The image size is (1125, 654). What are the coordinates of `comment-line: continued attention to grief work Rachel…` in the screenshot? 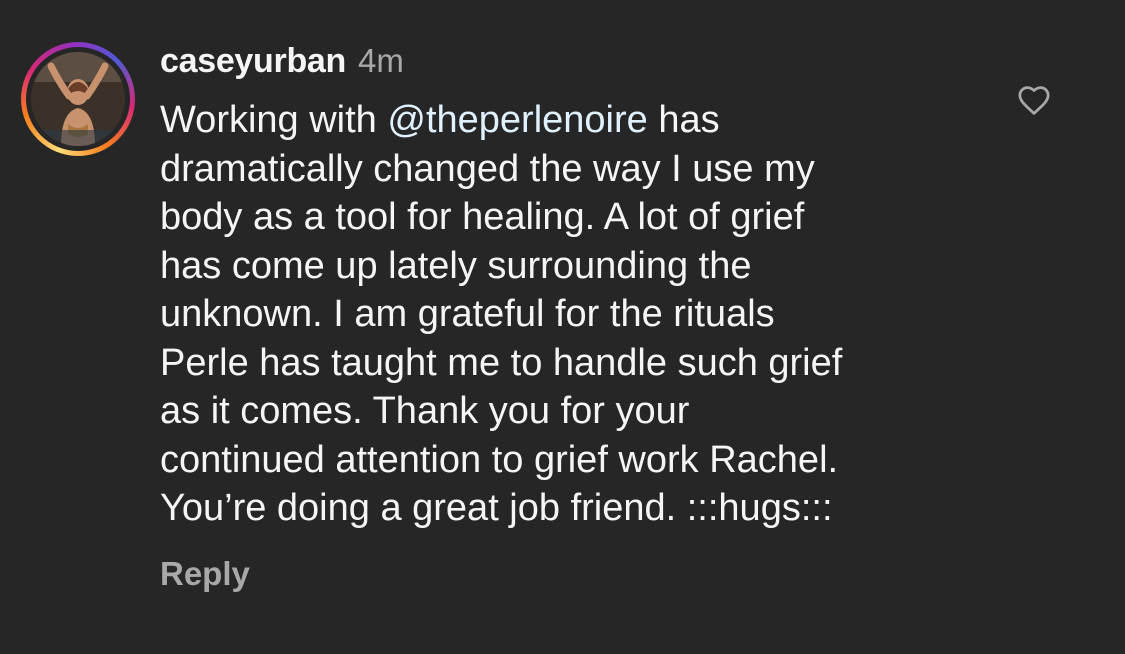 It's located at (499, 459).